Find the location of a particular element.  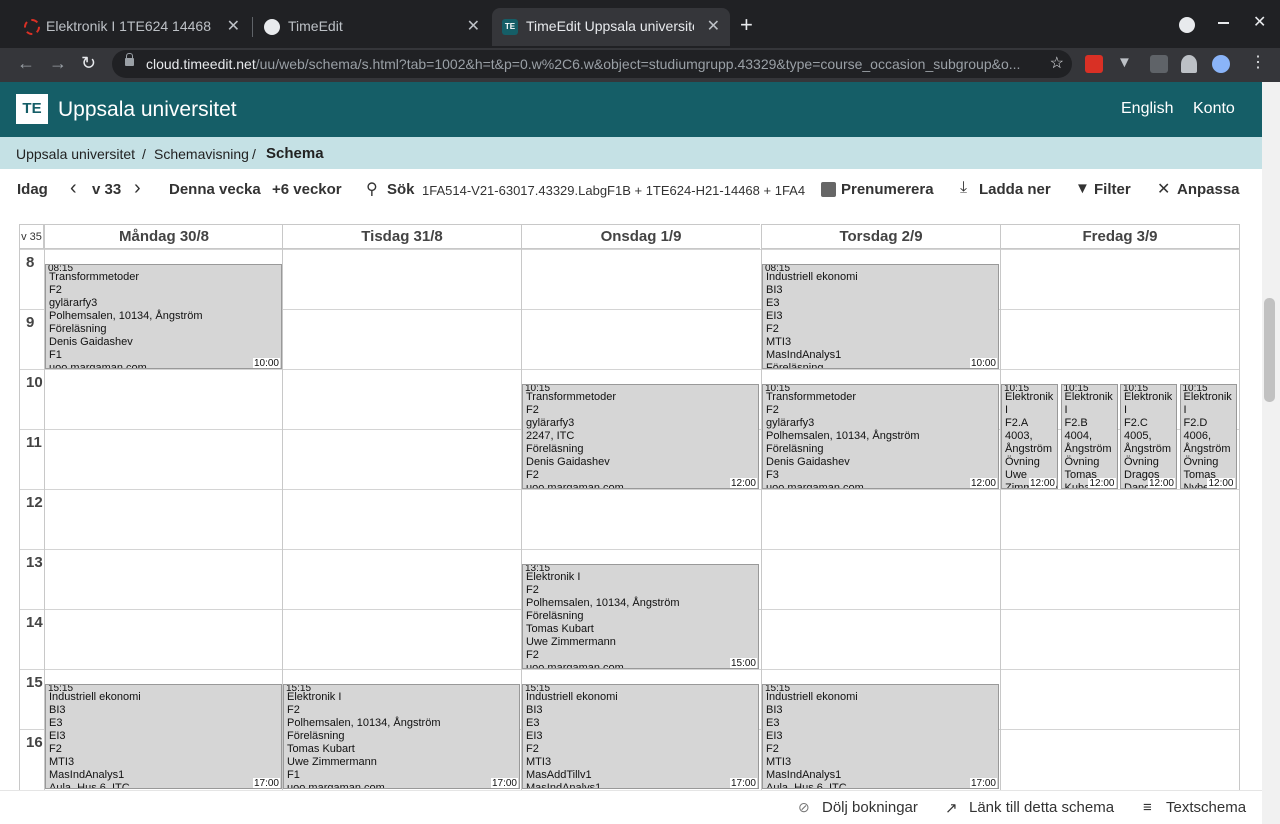

download-button: Ladda ner is located at coordinates (1015, 189).